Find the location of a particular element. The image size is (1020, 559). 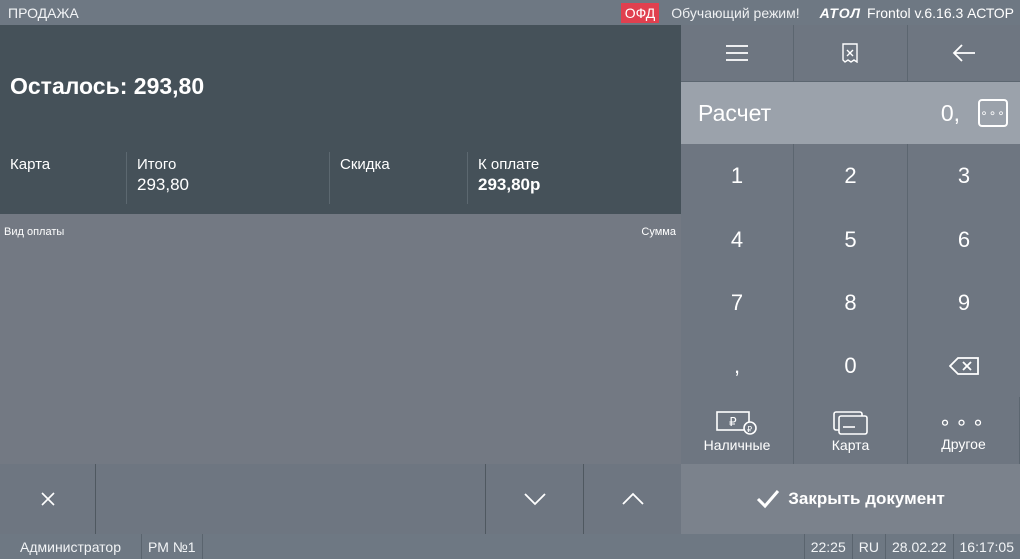

key-7: 7 is located at coordinates (737, 302).